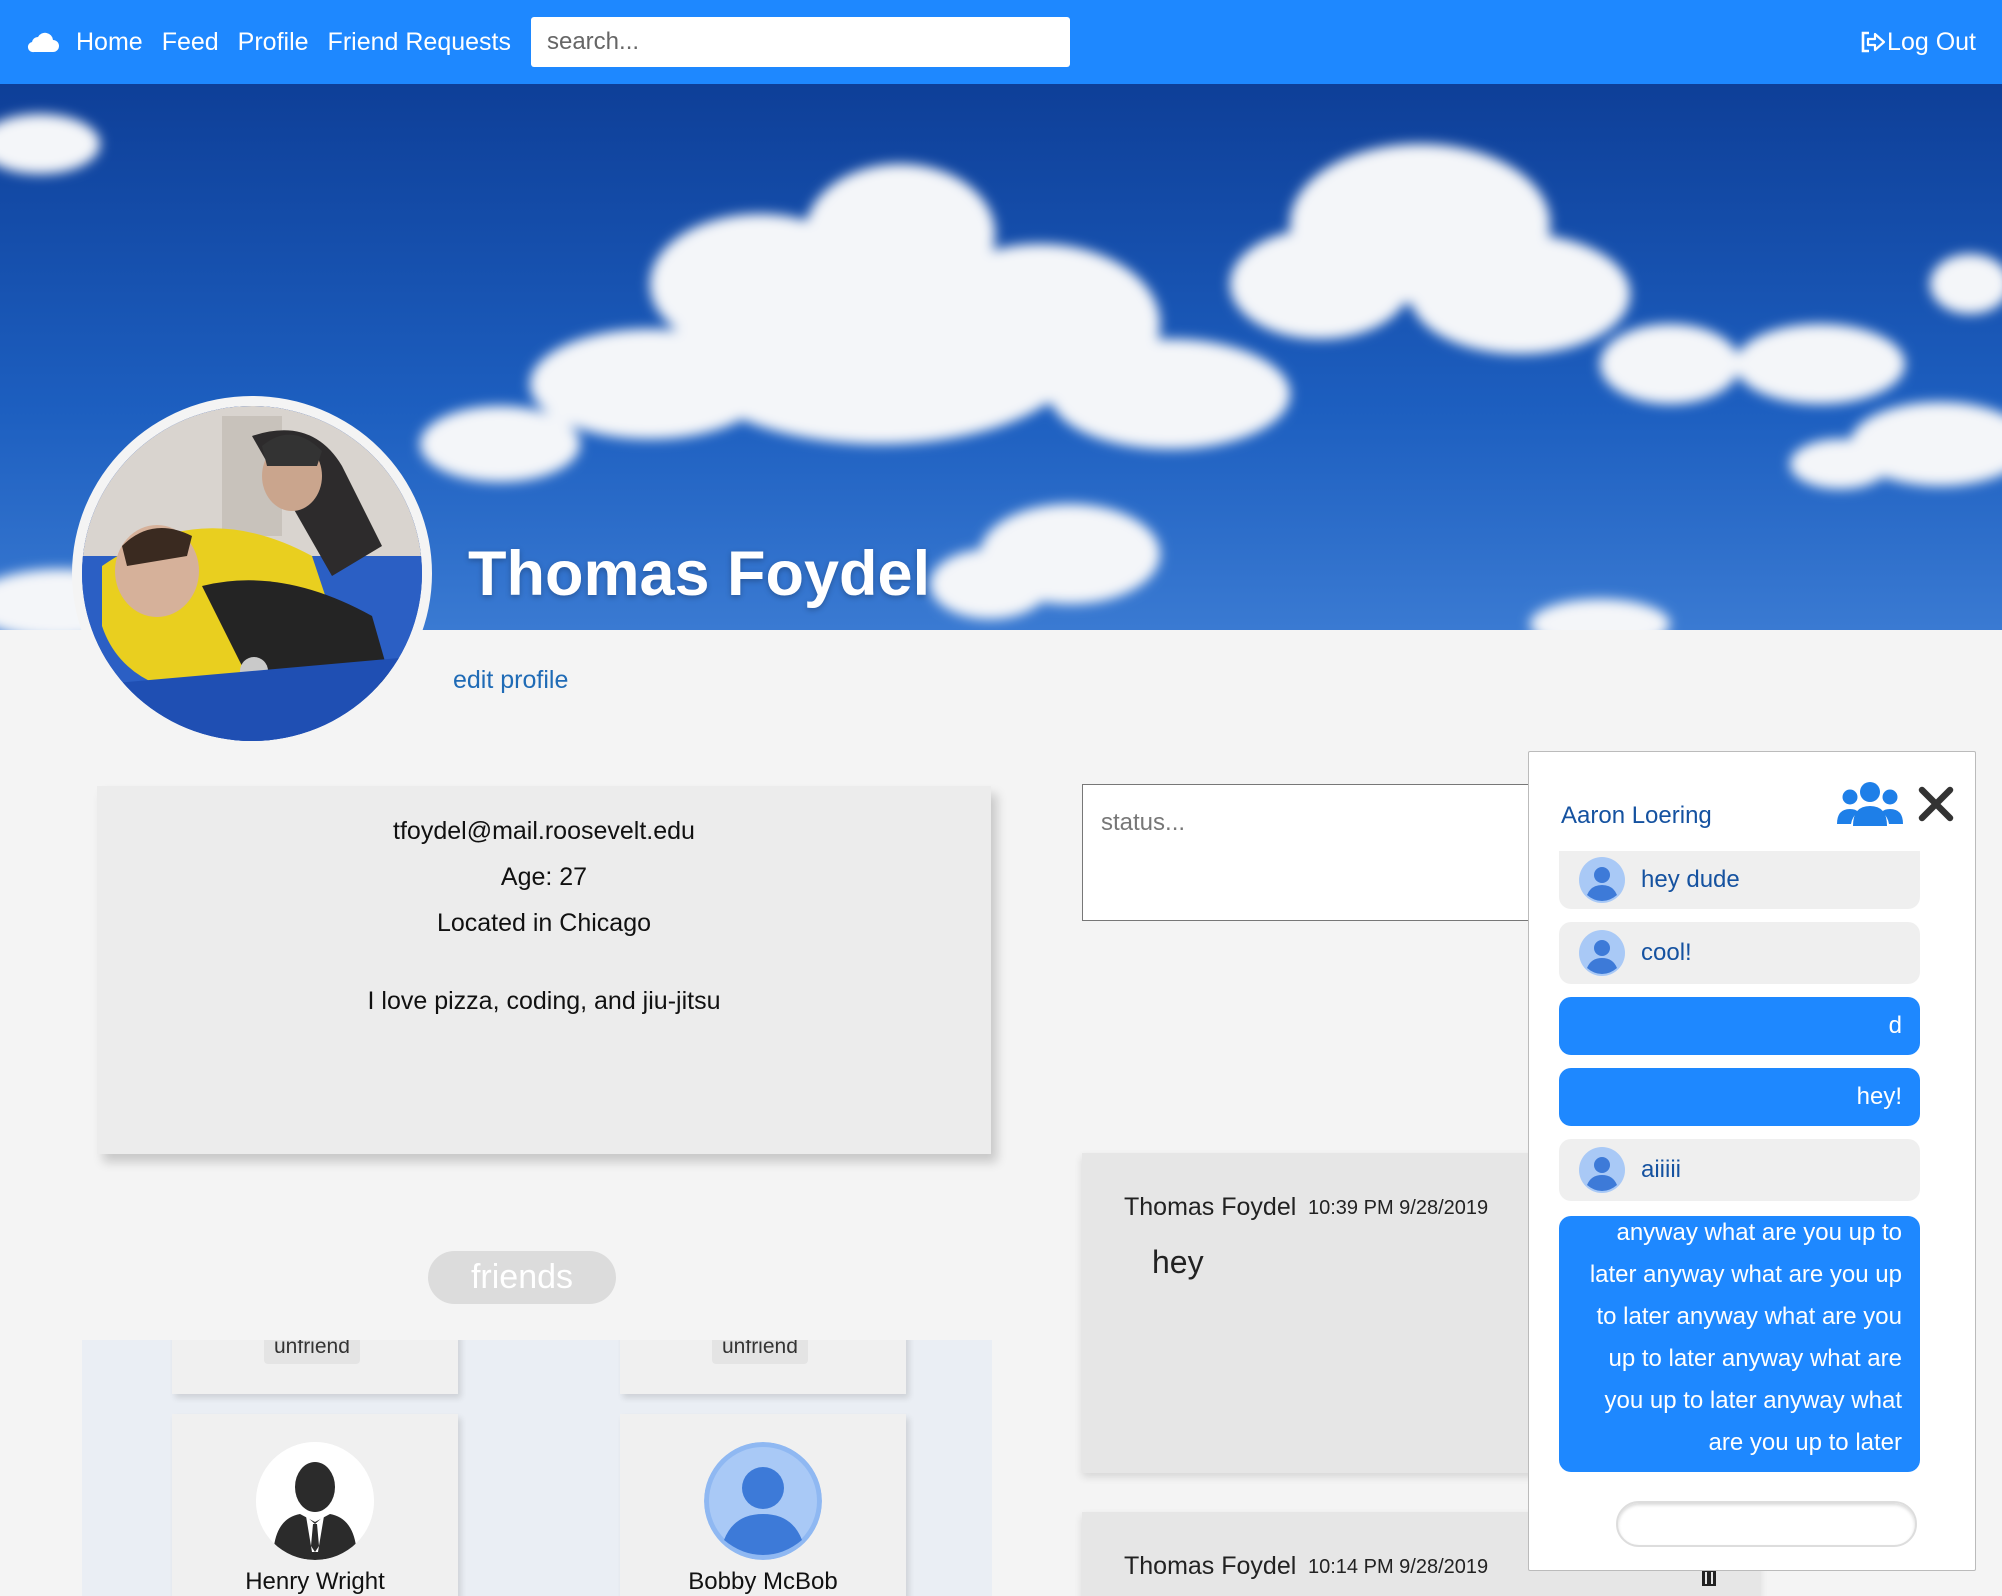 This screenshot has height=1596, width=2002. I want to click on cloud-logo-icon, so click(43, 42).